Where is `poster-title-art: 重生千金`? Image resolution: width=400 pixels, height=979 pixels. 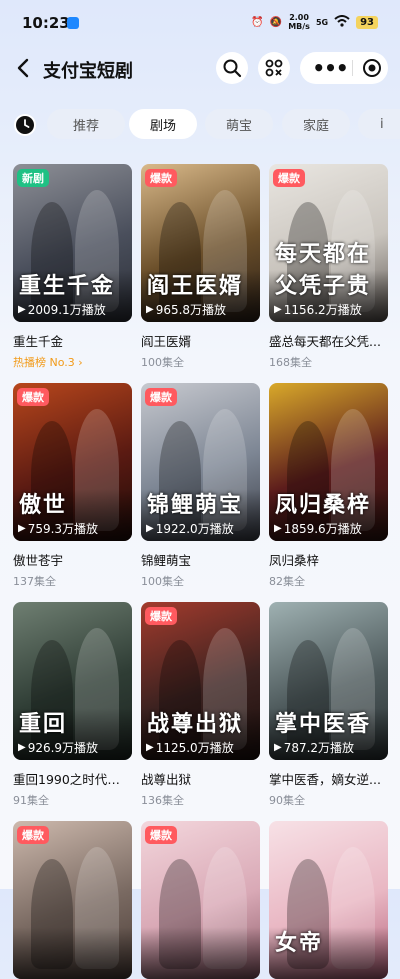 poster-title-art: 重生千金 is located at coordinates (67, 286).